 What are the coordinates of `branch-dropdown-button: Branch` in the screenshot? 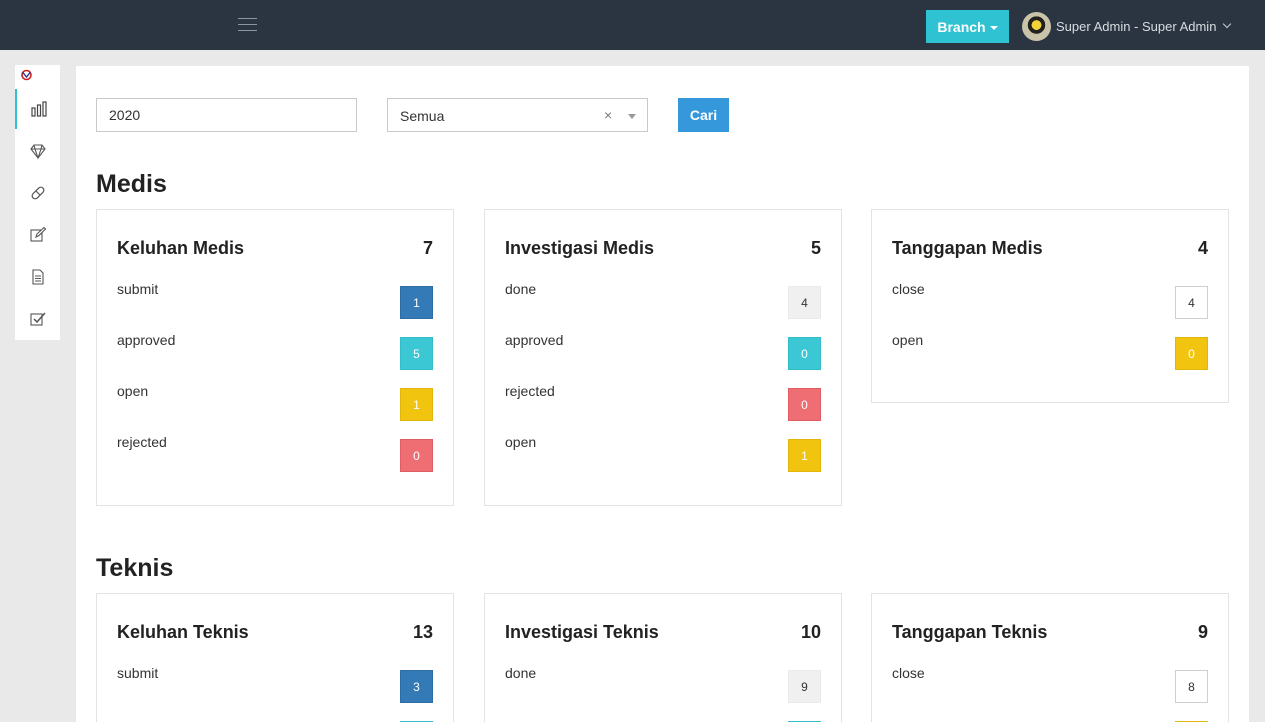 It's located at (967, 26).